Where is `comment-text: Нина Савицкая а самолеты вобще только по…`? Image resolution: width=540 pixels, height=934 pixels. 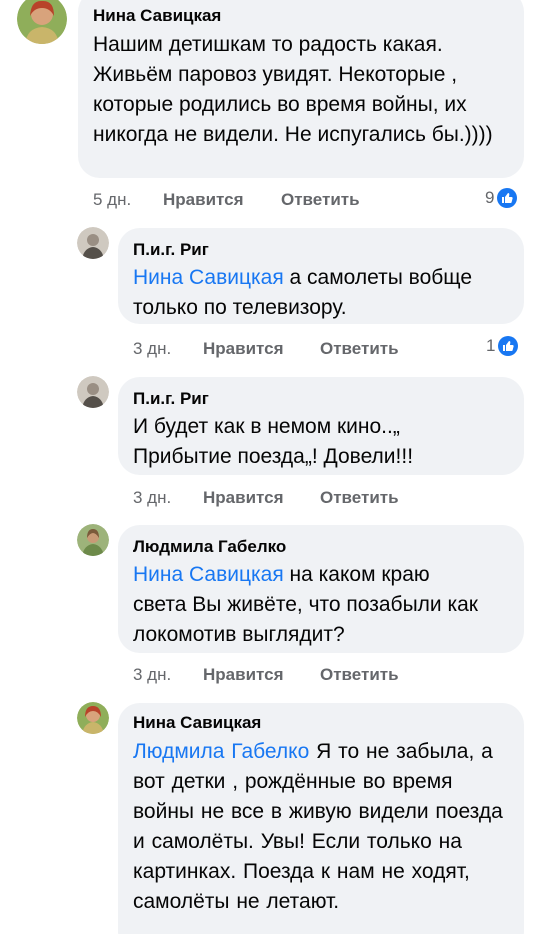 comment-text: Нина Савицкая а самолеты вобще только по… is located at coordinates (323, 293).